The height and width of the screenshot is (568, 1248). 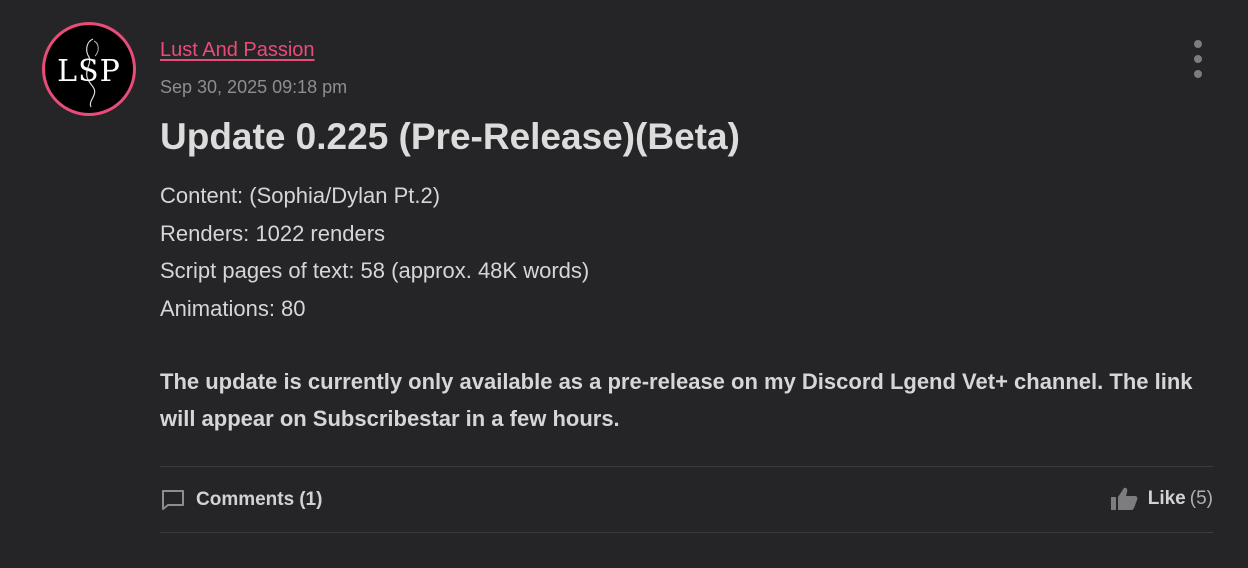 I want to click on comments-button: Comments (1), so click(x=241, y=500).